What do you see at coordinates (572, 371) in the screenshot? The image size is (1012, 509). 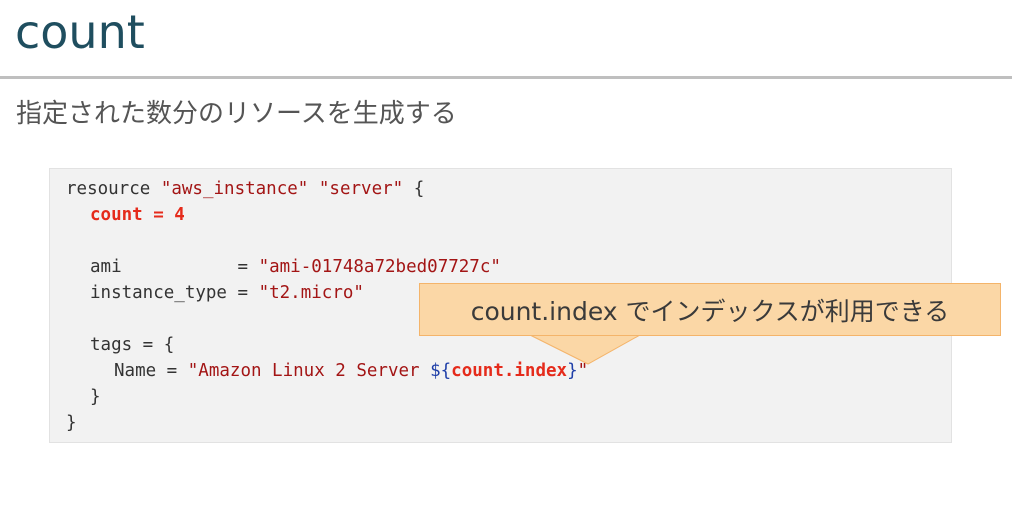 I see `code-interp-close: }` at bounding box center [572, 371].